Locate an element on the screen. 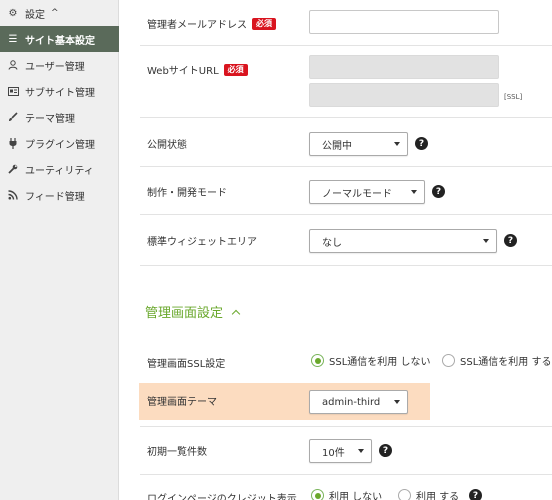 Image resolution: width=552 pixels, height=500 pixels. list-icon: ☰ is located at coordinates (13, 39).